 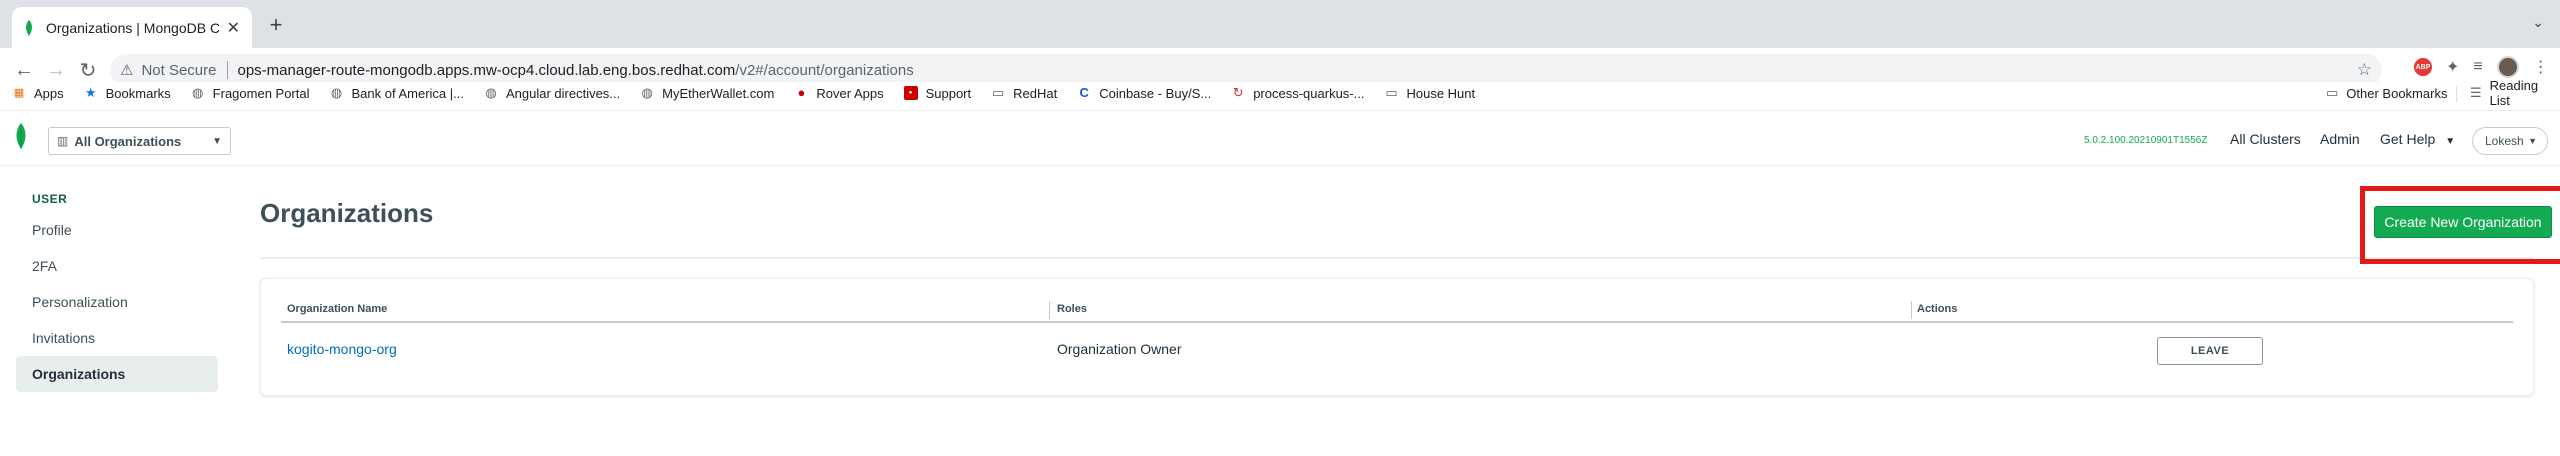 What do you see at coordinates (801, 92) in the screenshot?
I see `redhat-icon: ●` at bounding box center [801, 92].